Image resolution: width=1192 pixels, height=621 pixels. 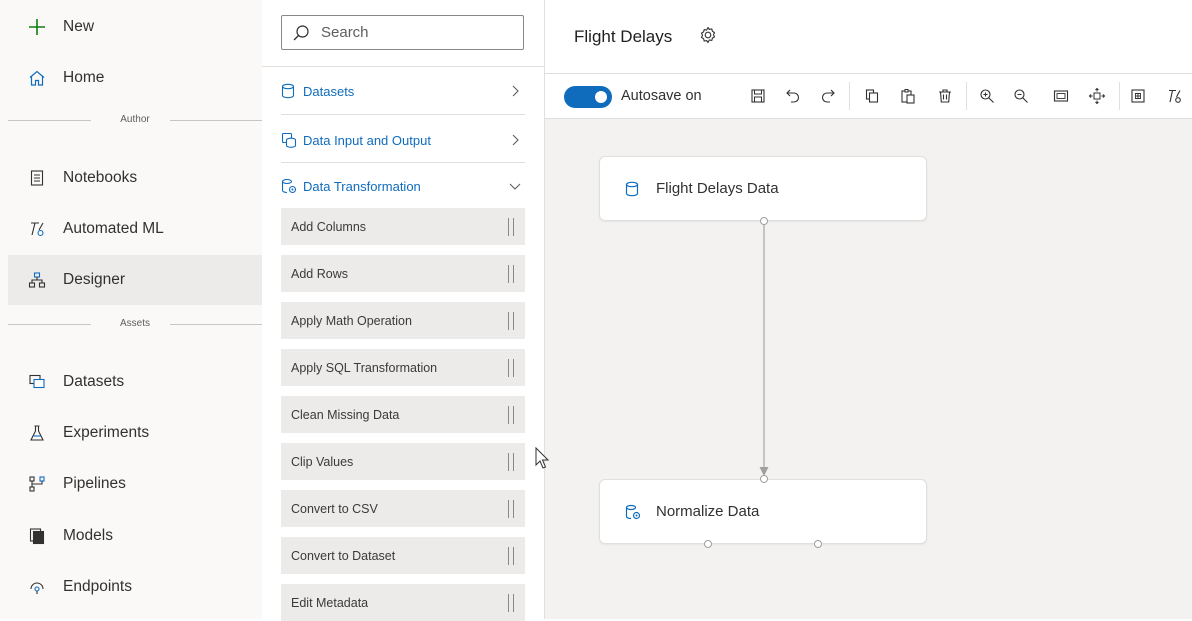 What do you see at coordinates (135, 78) in the screenshot?
I see `nav-item-home: Home` at bounding box center [135, 78].